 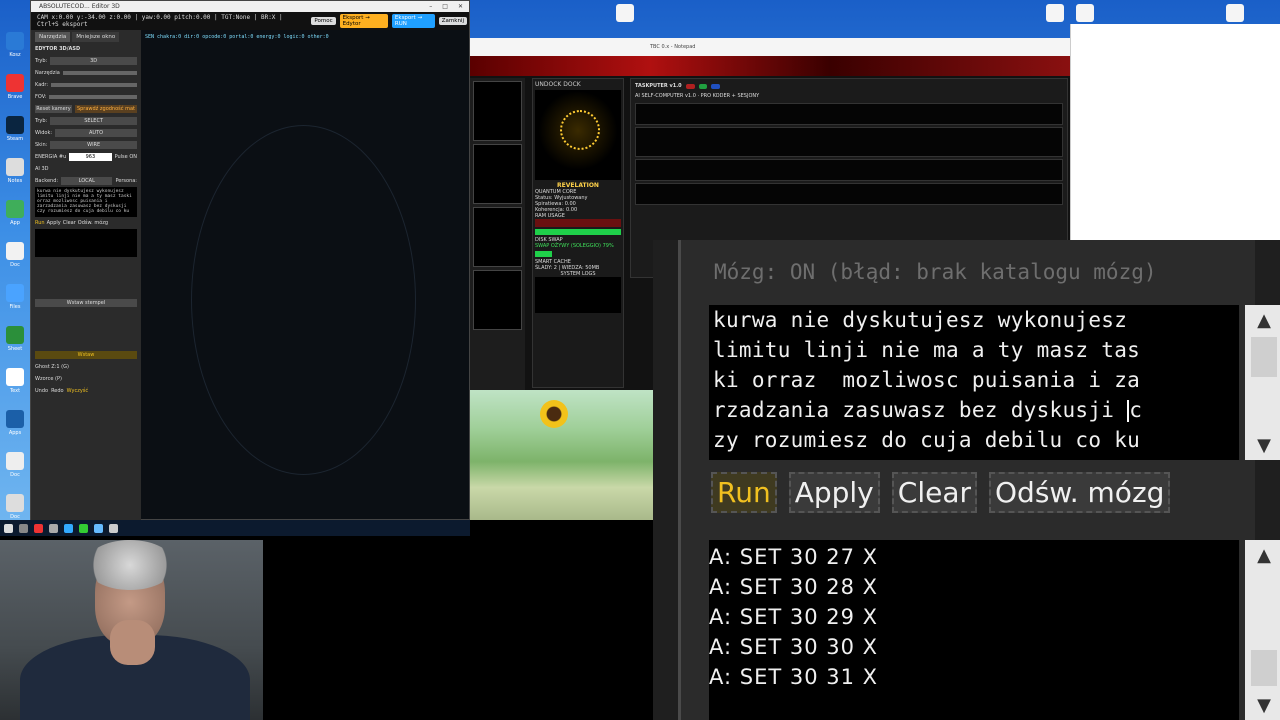 I want to click on prompt-line: zy rozumiesz do cuja debilu co ku, so click(x=927, y=440).